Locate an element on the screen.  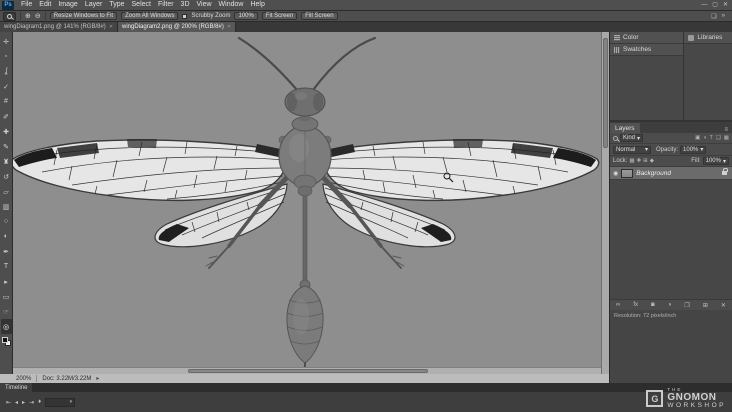
color-swatches is located at coordinates (6, 341).